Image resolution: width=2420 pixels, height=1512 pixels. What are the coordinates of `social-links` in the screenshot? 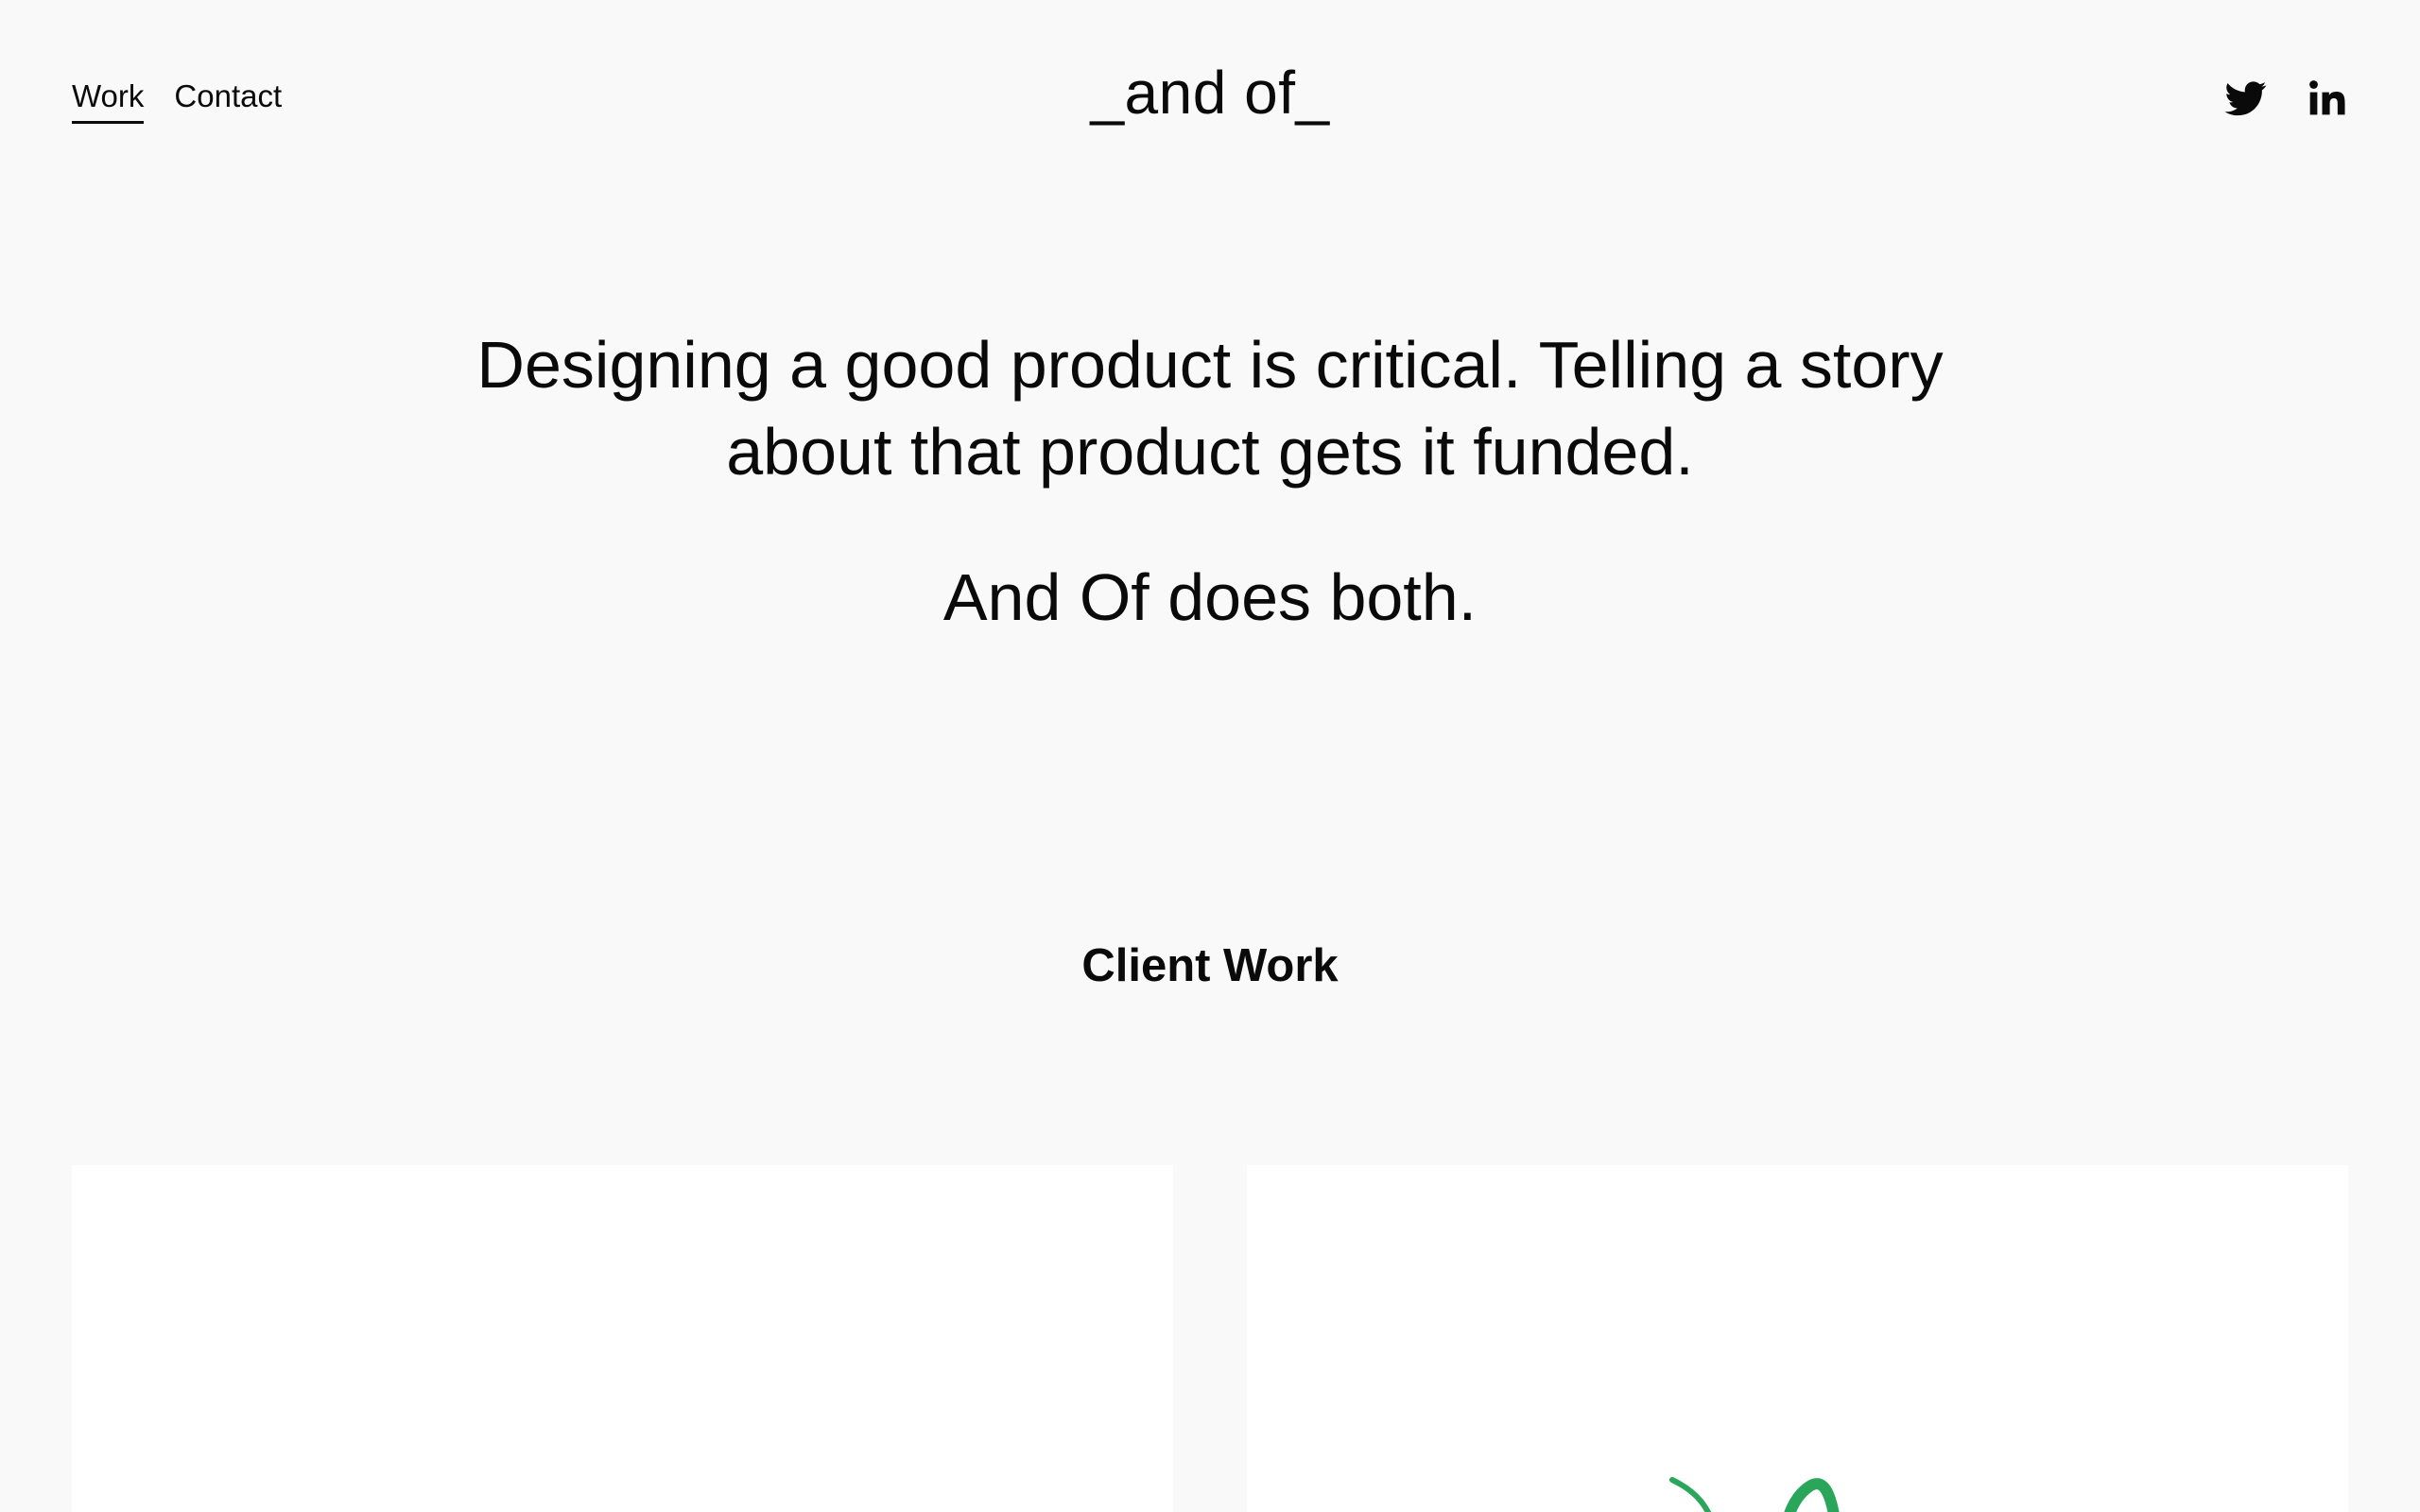 It's located at (2287, 98).